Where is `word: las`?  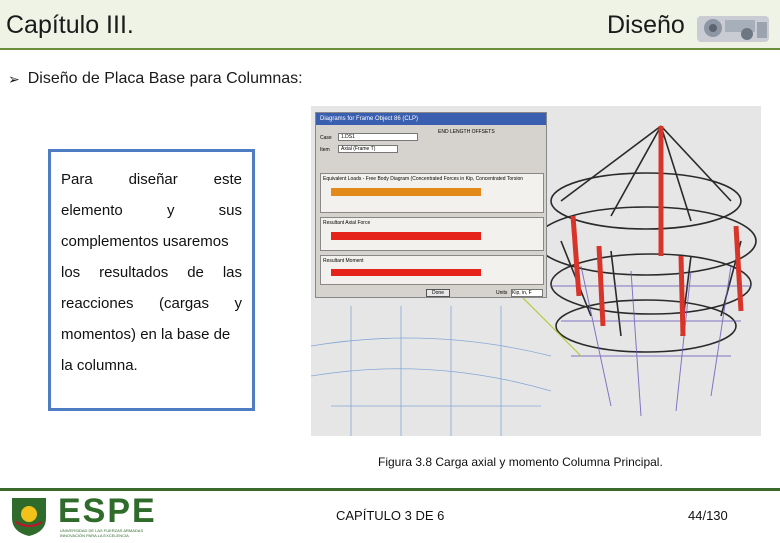
word: las is located at coordinates (232, 272).